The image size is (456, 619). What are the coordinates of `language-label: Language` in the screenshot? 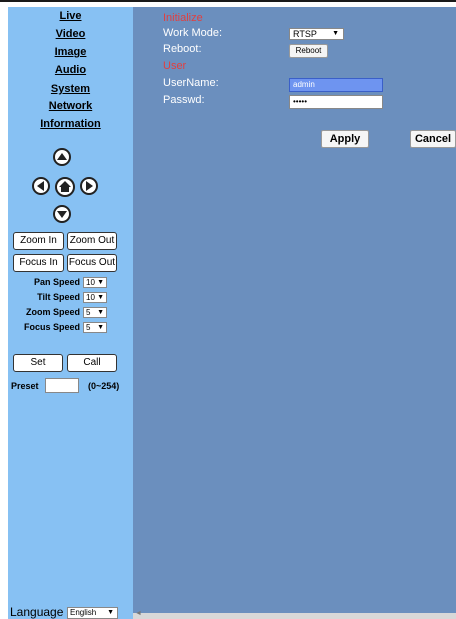 It's located at (37, 612).